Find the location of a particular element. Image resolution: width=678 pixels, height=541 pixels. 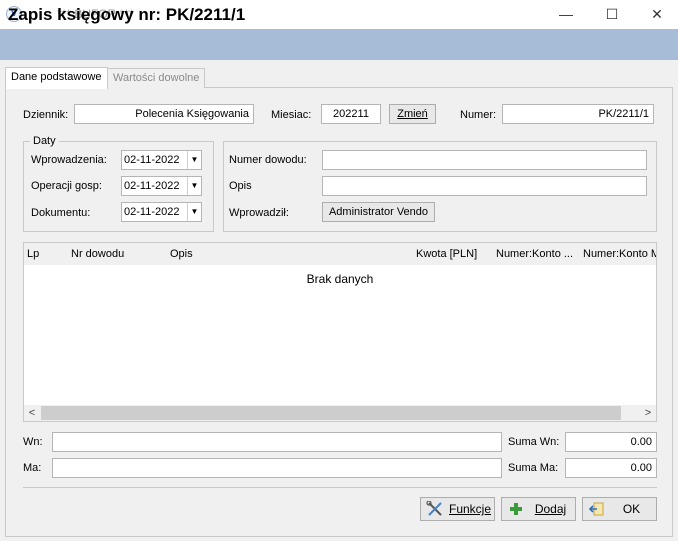

funkcje-button: Funkcje is located at coordinates (457, 509).